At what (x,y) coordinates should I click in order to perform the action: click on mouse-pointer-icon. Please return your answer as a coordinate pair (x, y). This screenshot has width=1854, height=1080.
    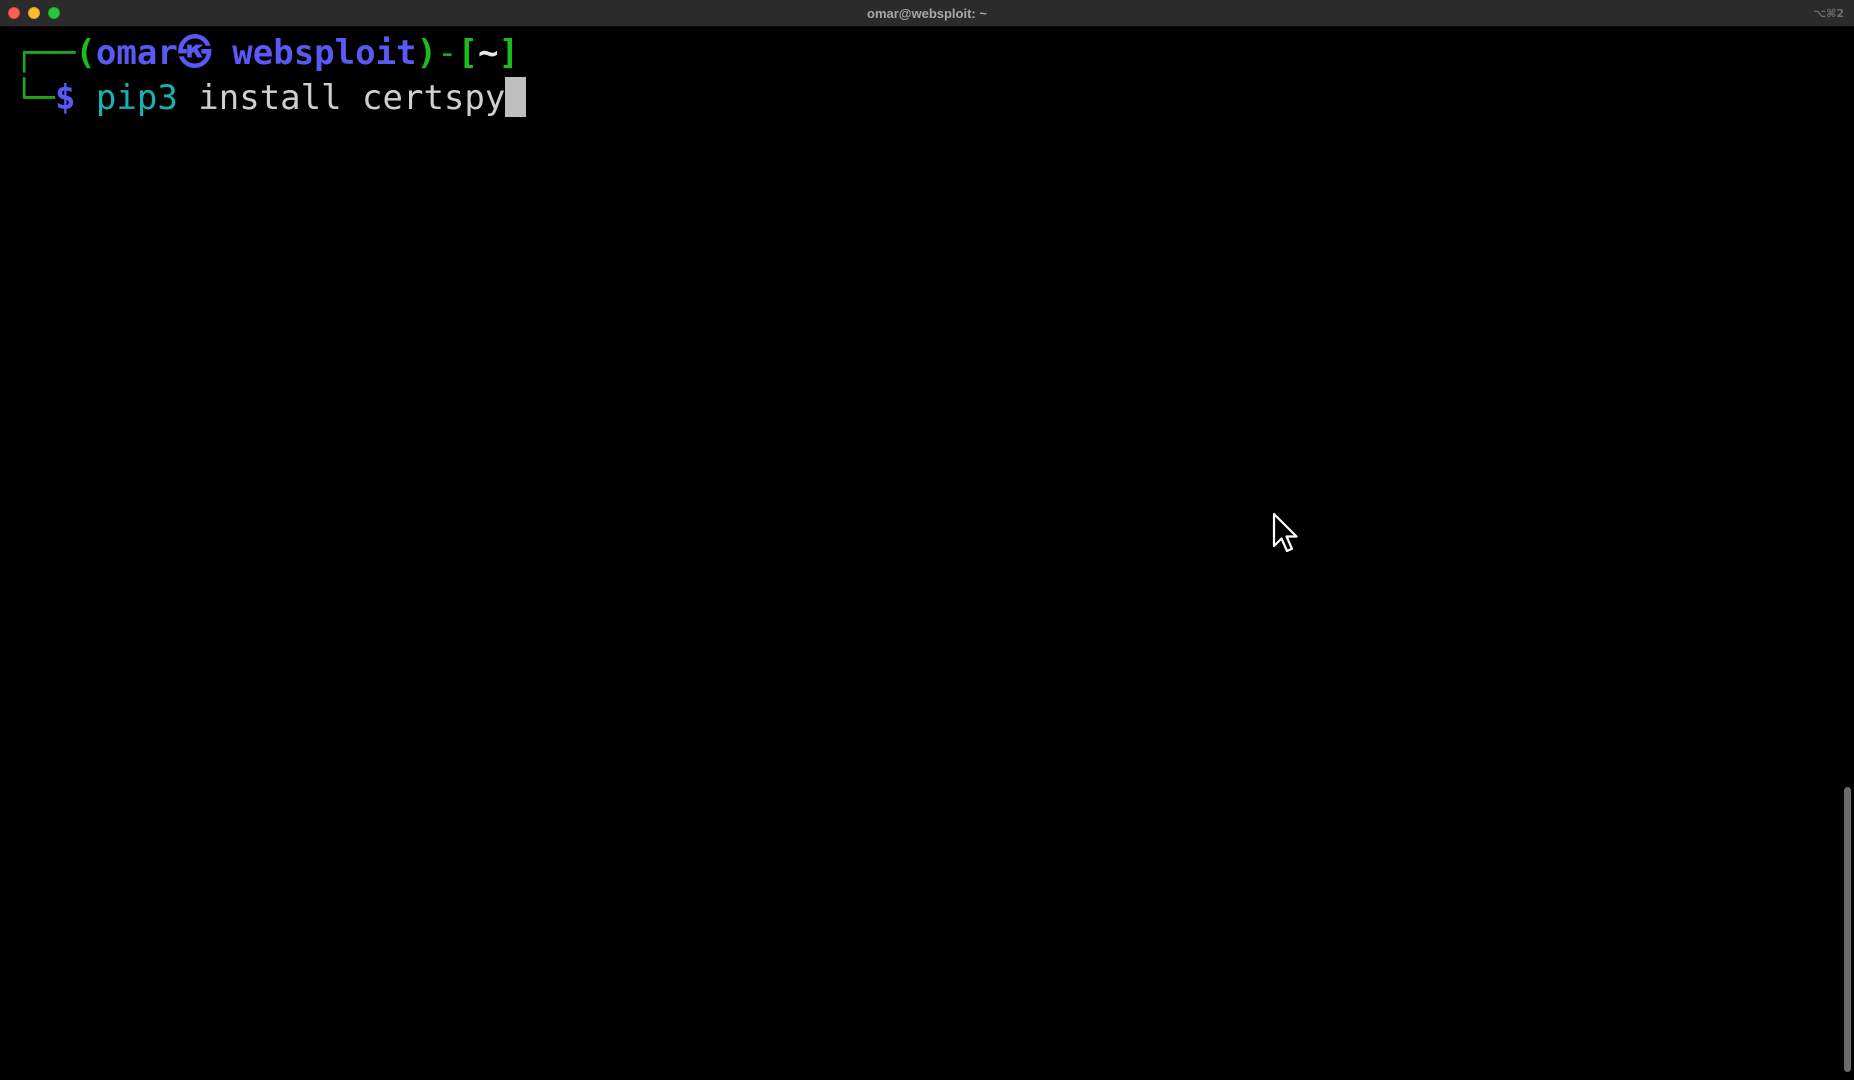
    Looking at the image, I should click on (1285, 532).